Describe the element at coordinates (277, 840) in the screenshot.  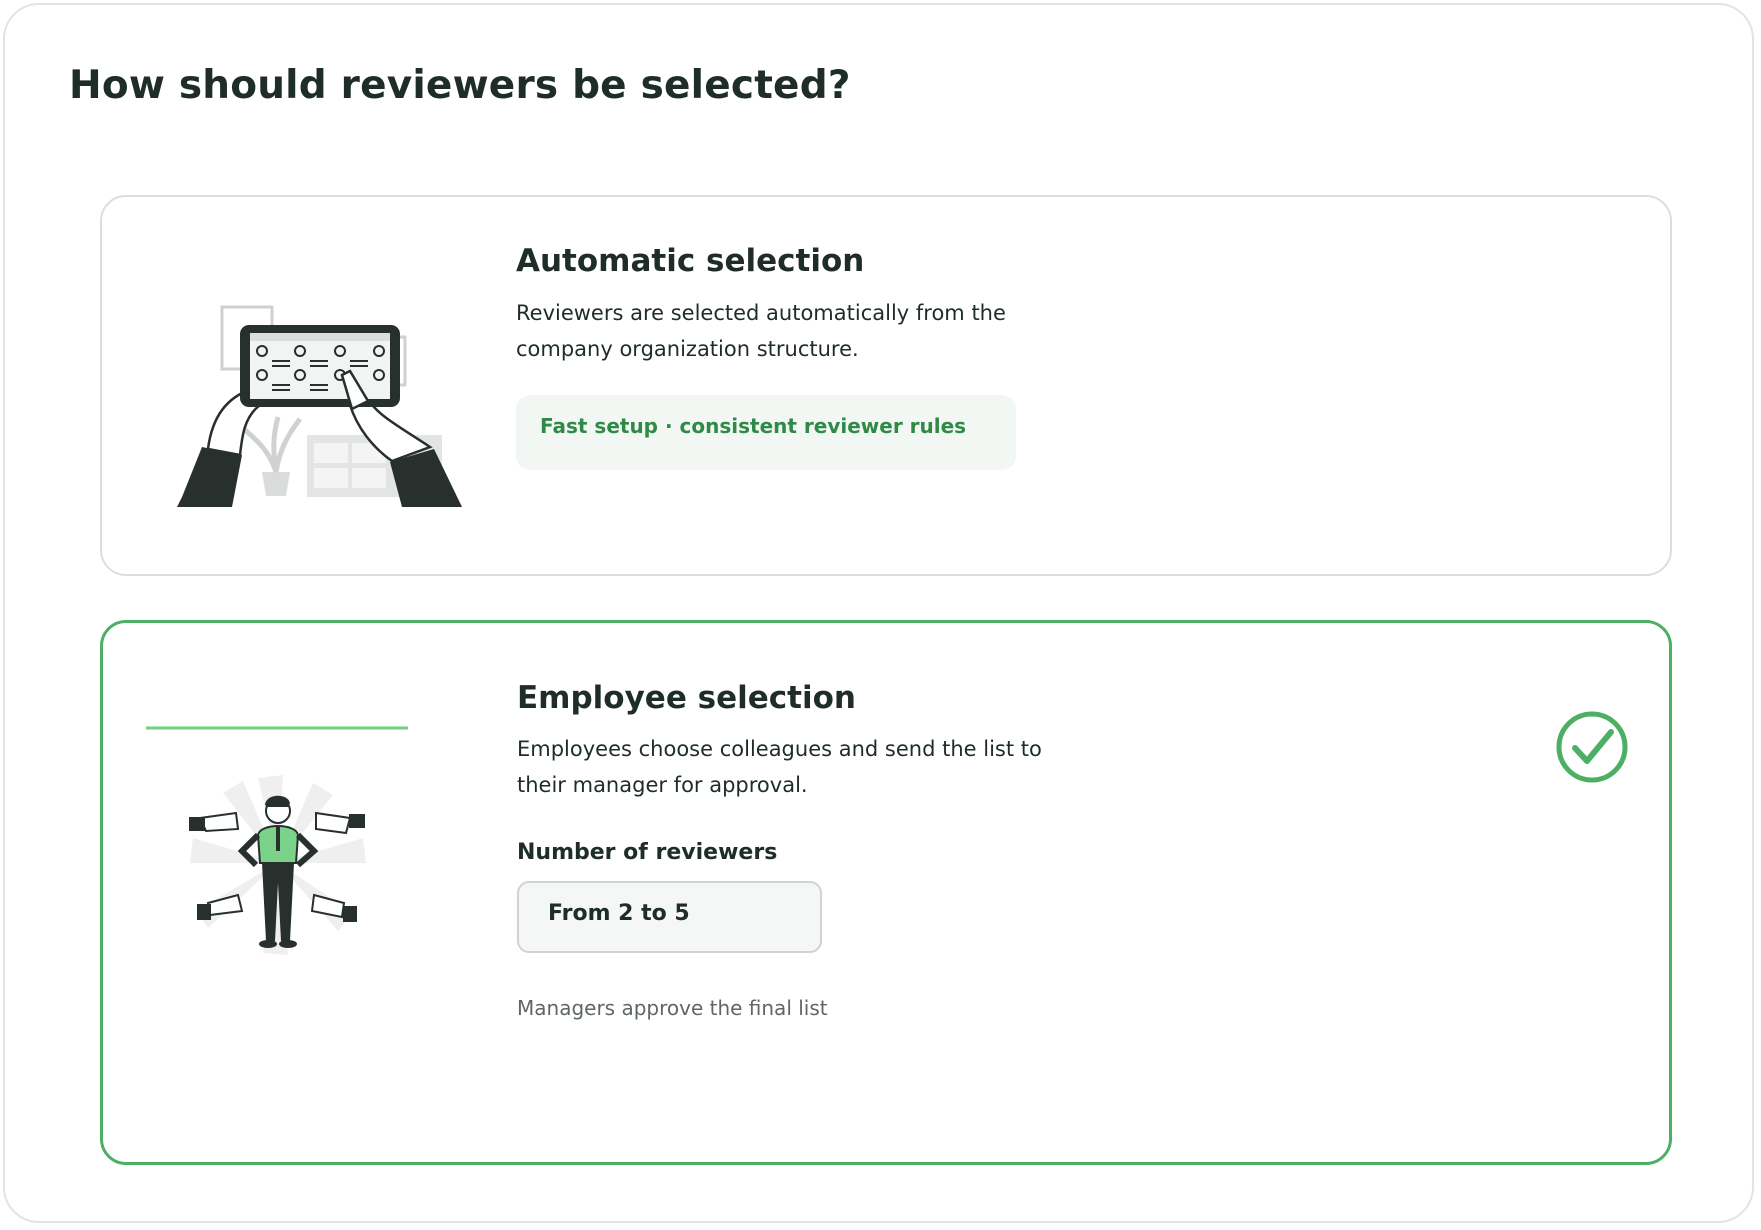
I see `man-with-thumbs-up-illustration` at that location.